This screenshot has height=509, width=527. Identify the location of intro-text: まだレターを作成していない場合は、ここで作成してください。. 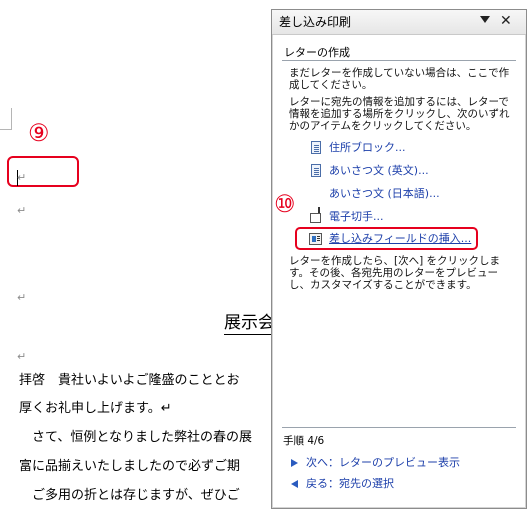
(399, 79).